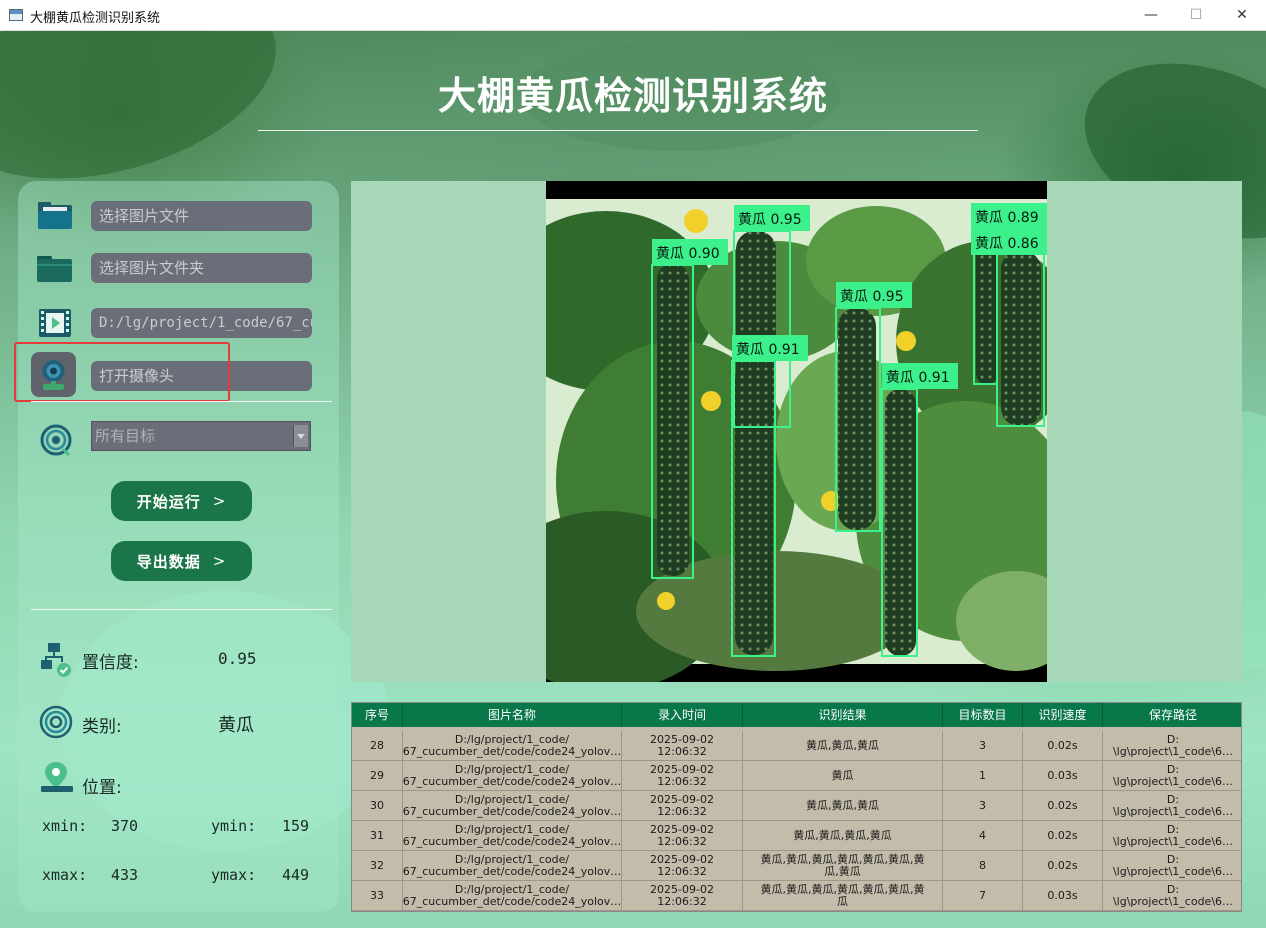 The width and height of the screenshot is (1266, 928). Describe the element at coordinates (377, 895) in the screenshot. I see `cell-index: 33` at that location.